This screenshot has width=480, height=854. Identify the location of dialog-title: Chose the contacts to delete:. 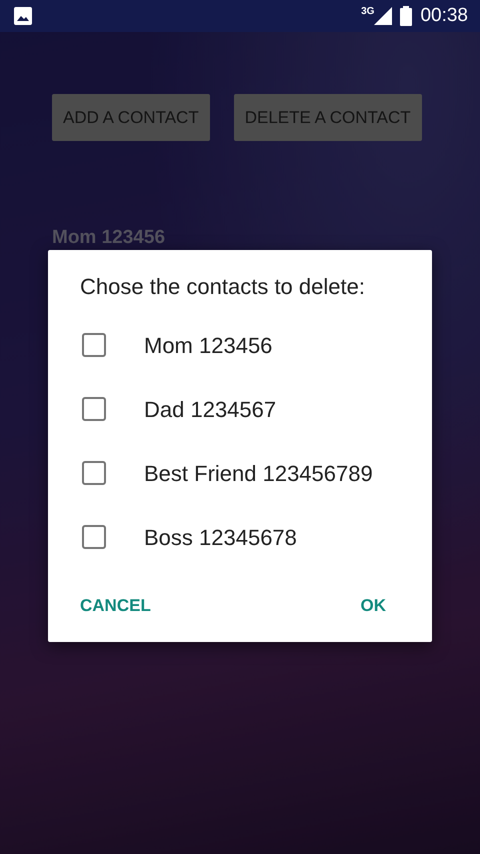
(222, 287).